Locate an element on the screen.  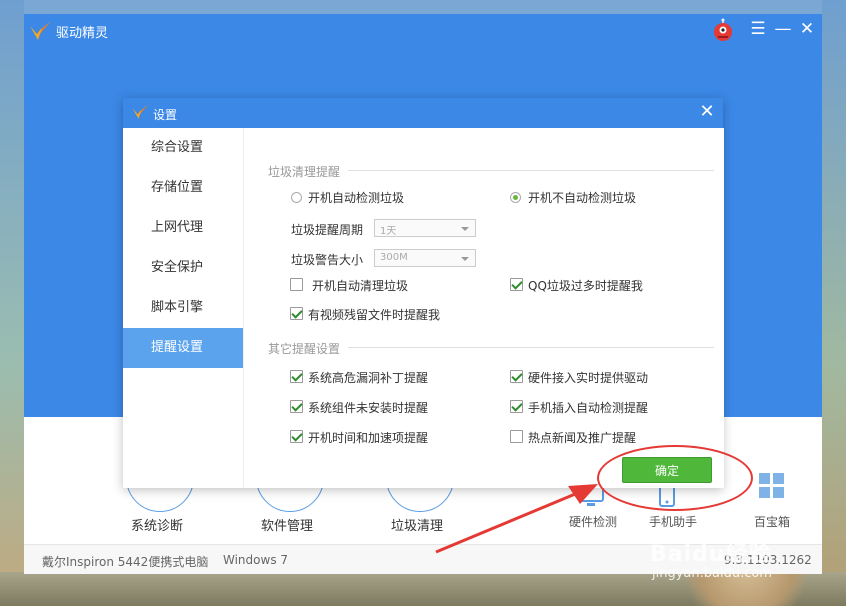
checkbox-video-residue is located at coordinates (296, 313).